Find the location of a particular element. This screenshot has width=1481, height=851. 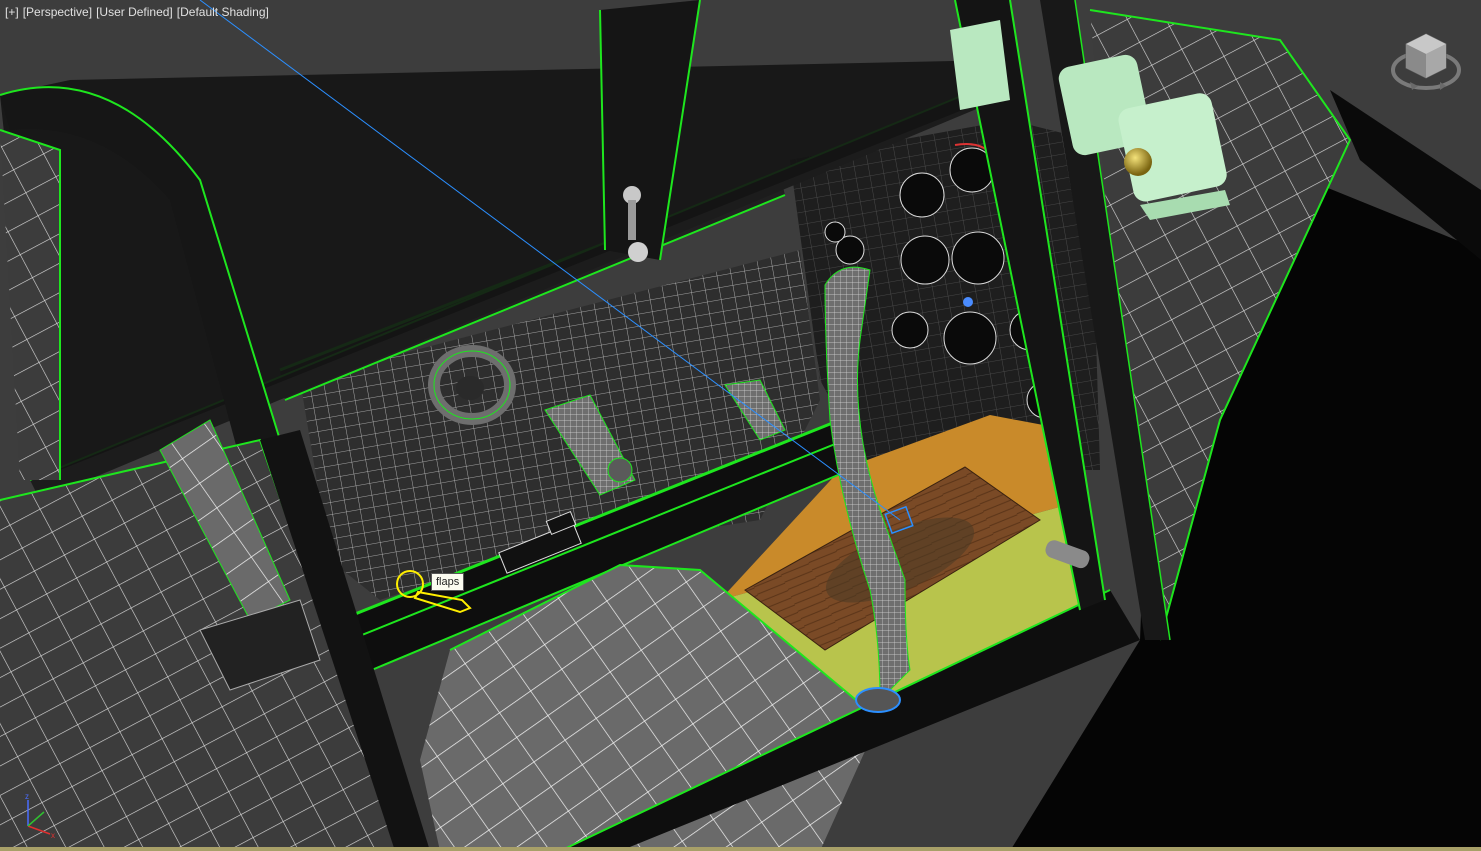

svg-text: z is located at coordinates (27, 796).